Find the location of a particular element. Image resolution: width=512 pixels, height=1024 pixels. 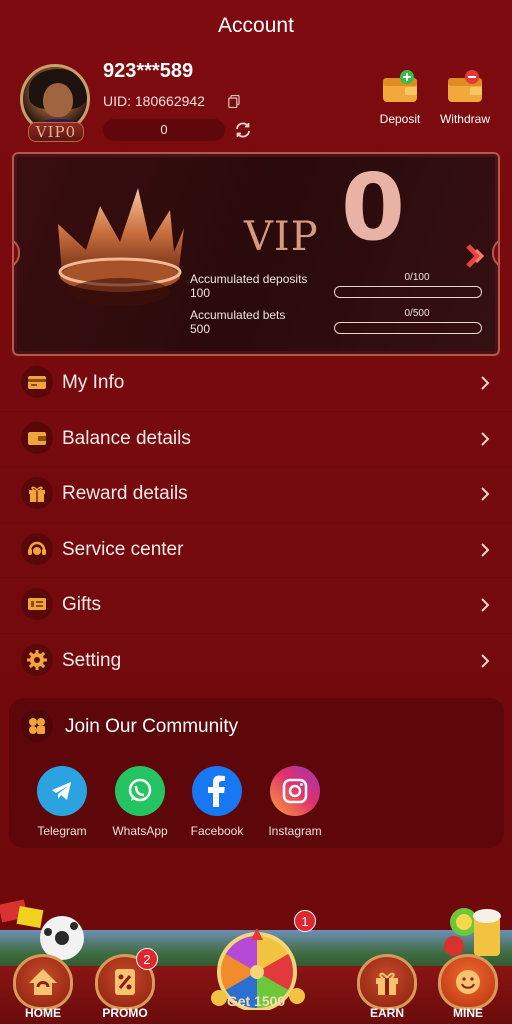

nav-earn: EARN is located at coordinates (387, 987).